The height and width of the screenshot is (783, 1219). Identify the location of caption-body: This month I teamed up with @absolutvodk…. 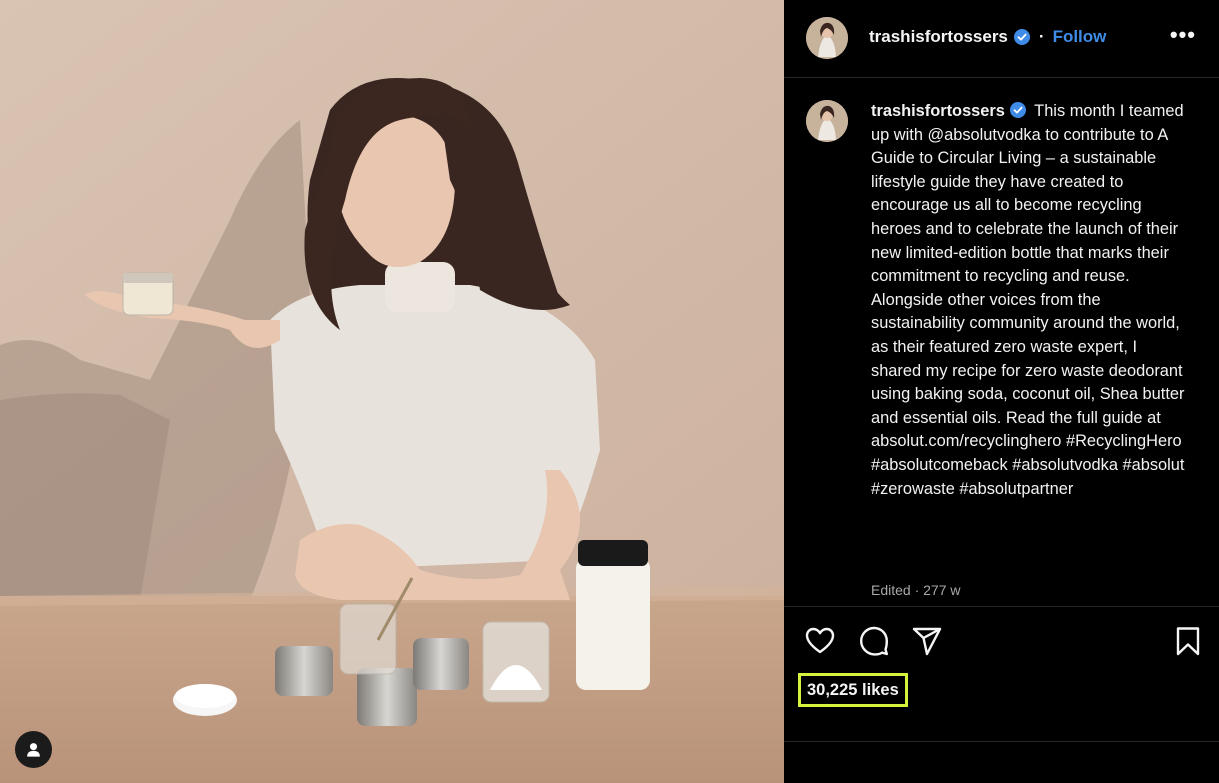
(1028, 300).